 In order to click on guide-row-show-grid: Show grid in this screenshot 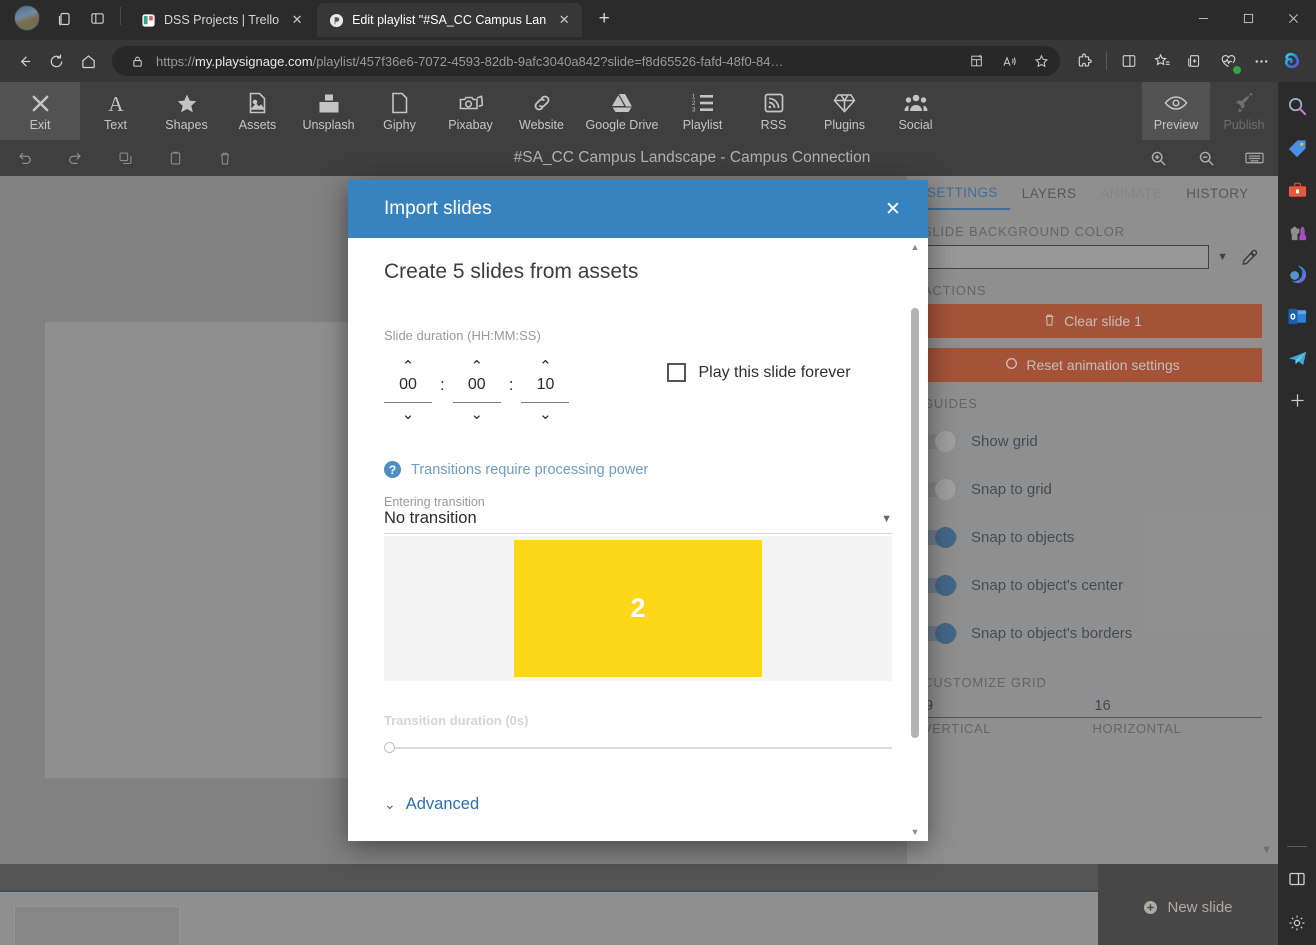, I will do `click(1092, 441)`.